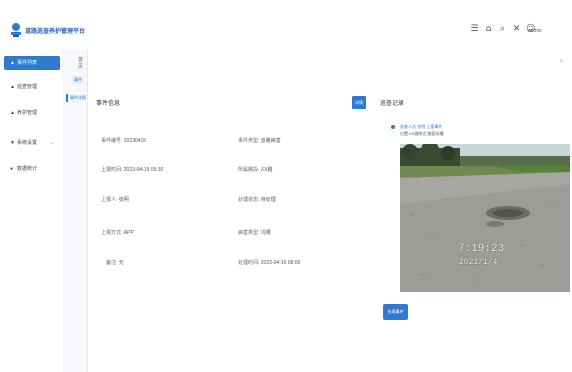 The image size is (572, 372). Describe the element at coordinates (249, 233) in the screenshot. I see `field-label: 病害类型:` at that location.